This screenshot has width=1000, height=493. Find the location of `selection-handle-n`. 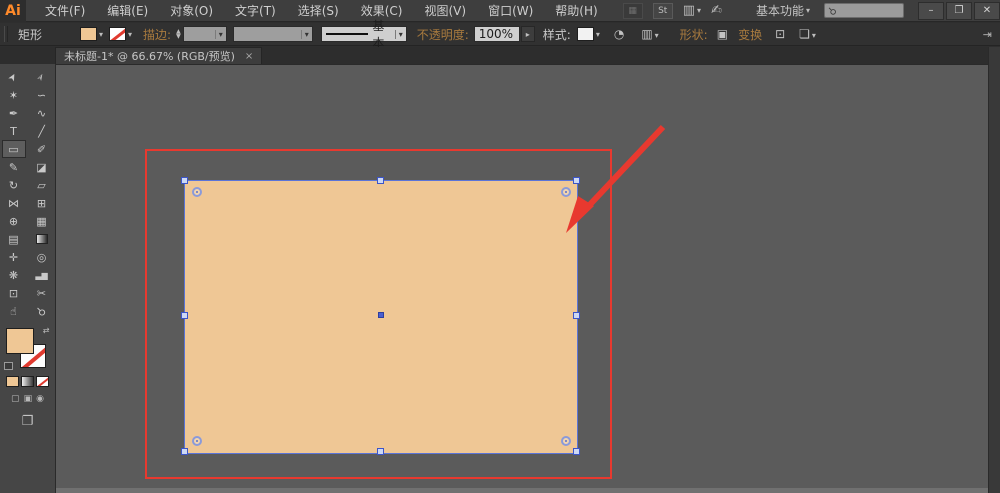

selection-handle-n is located at coordinates (380, 180).